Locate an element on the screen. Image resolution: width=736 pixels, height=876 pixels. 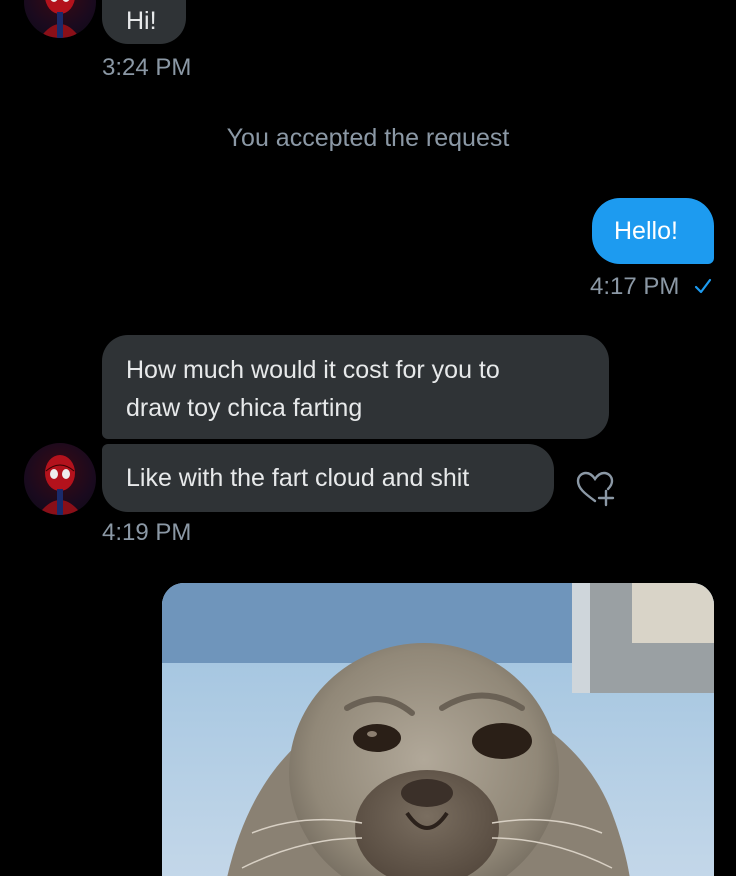
message-bubble-followup: Like with the fart cloud and shit is located at coordinates (328, 478).